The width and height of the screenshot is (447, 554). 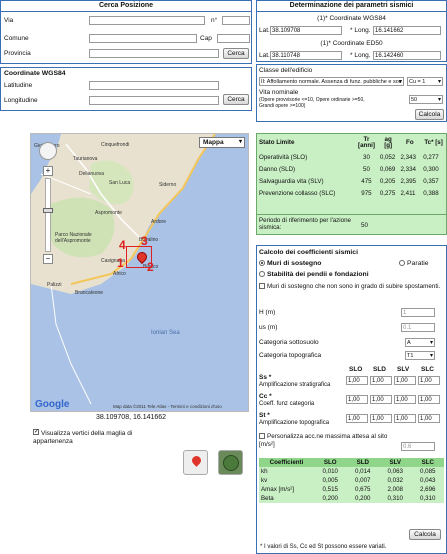 What do you see at coordinates (147, 20) in the screenshot?
I see `via-input` at bounding box center [147, 20].